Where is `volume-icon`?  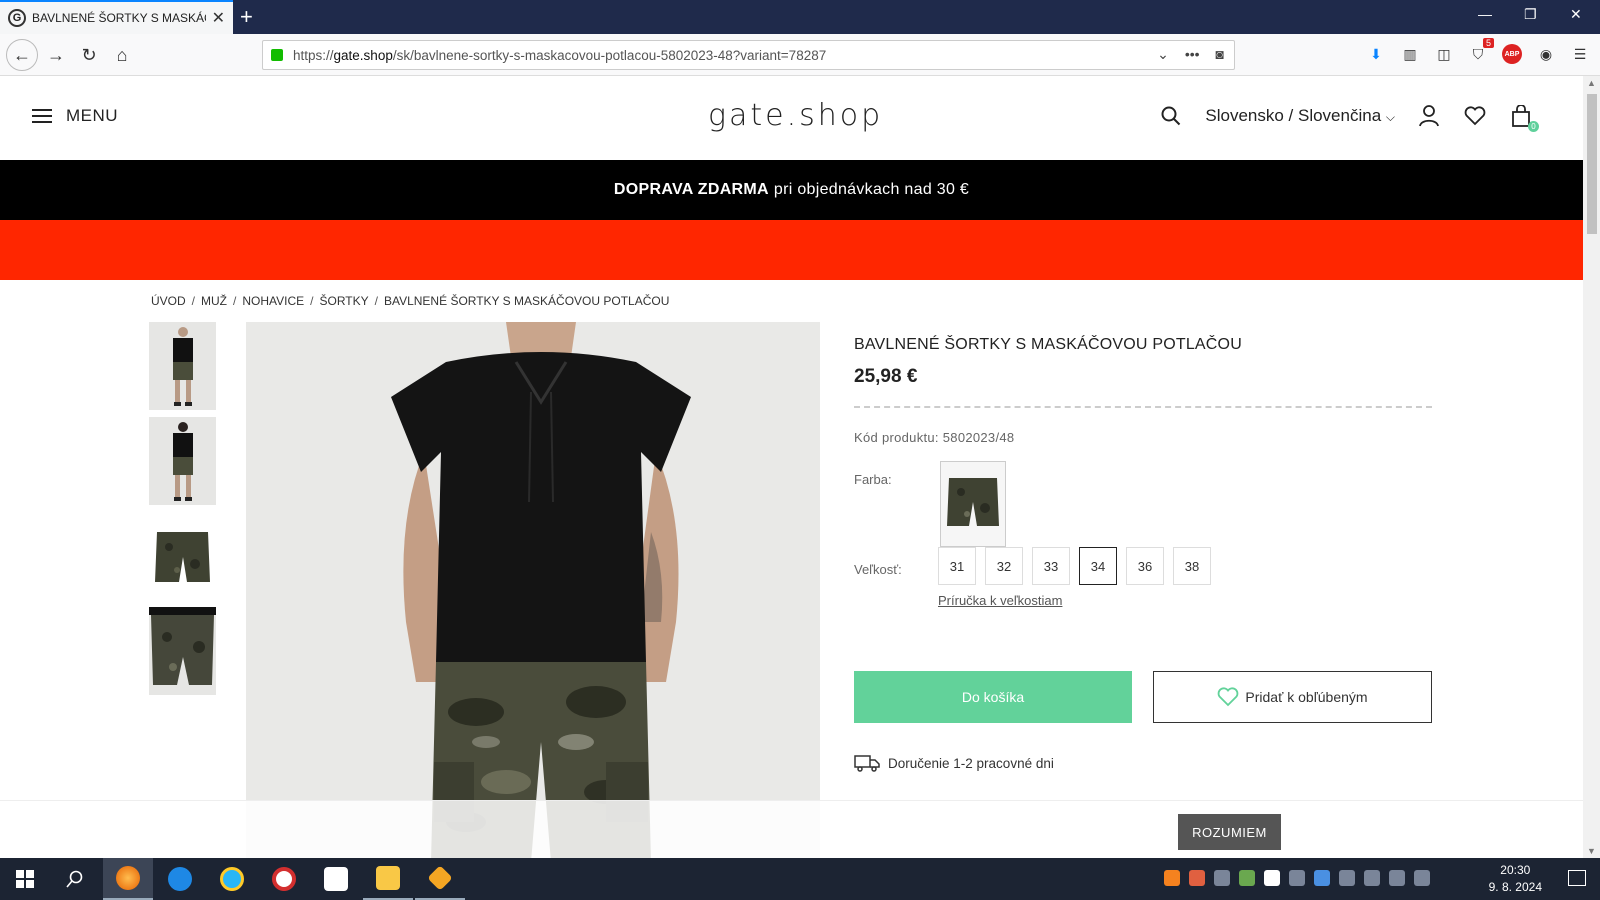
volume-icon is located at coordinates (1372, 878).